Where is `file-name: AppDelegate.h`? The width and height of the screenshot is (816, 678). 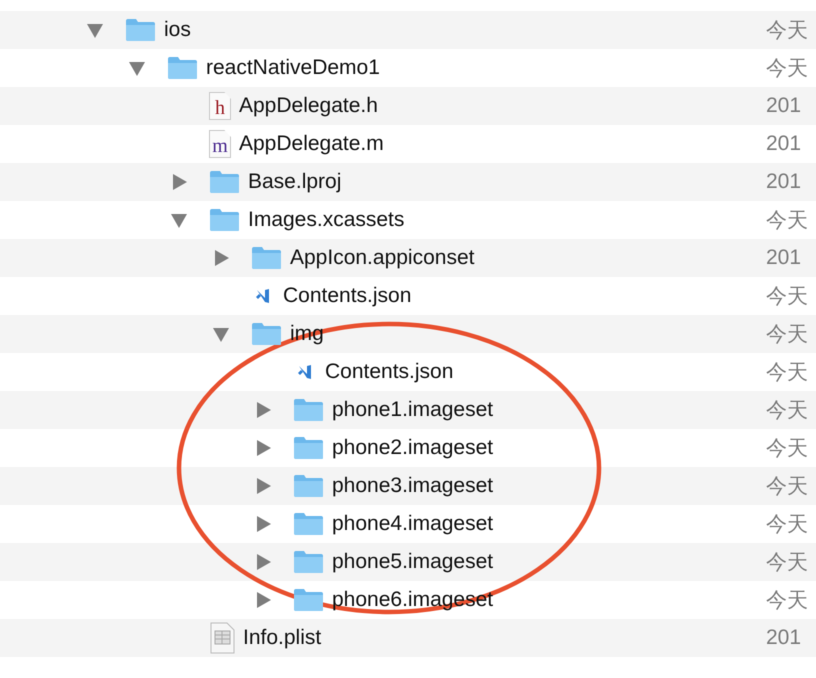 file-name: AppDelegate.h is located at coordinates (308, 106).